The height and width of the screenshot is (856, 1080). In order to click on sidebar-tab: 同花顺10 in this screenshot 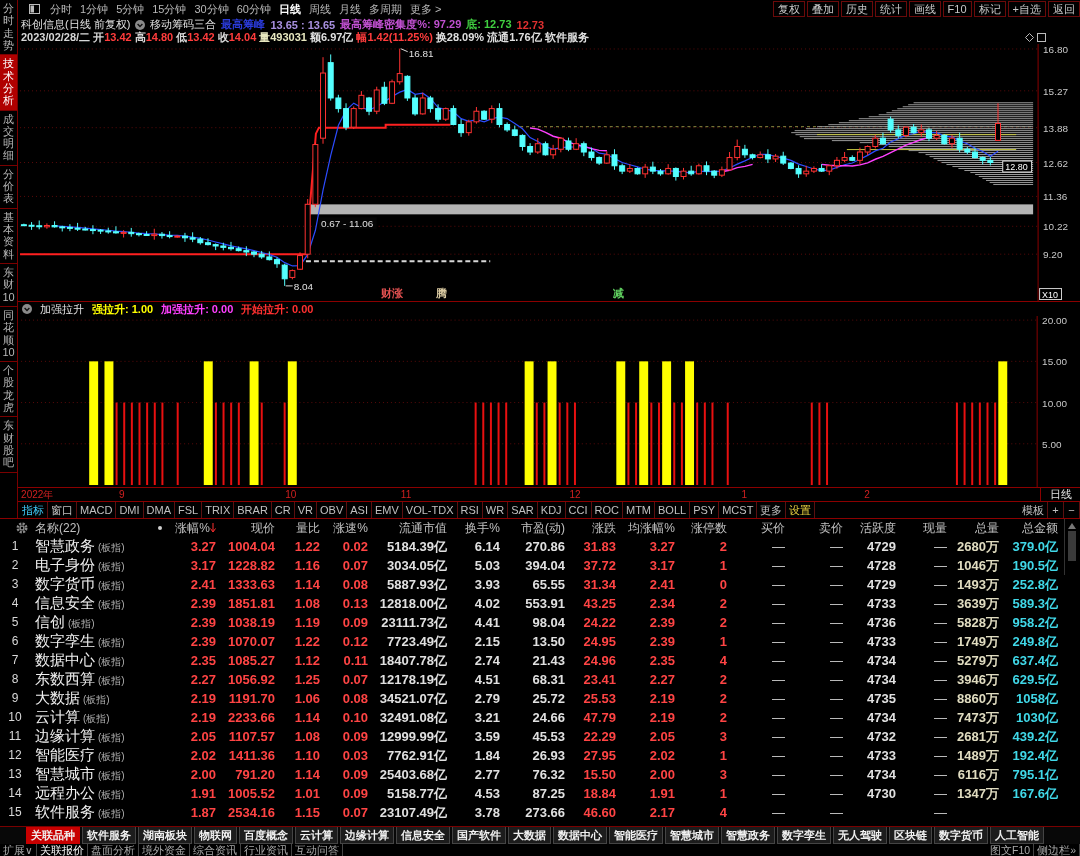, I will do `click(8, 334)`.